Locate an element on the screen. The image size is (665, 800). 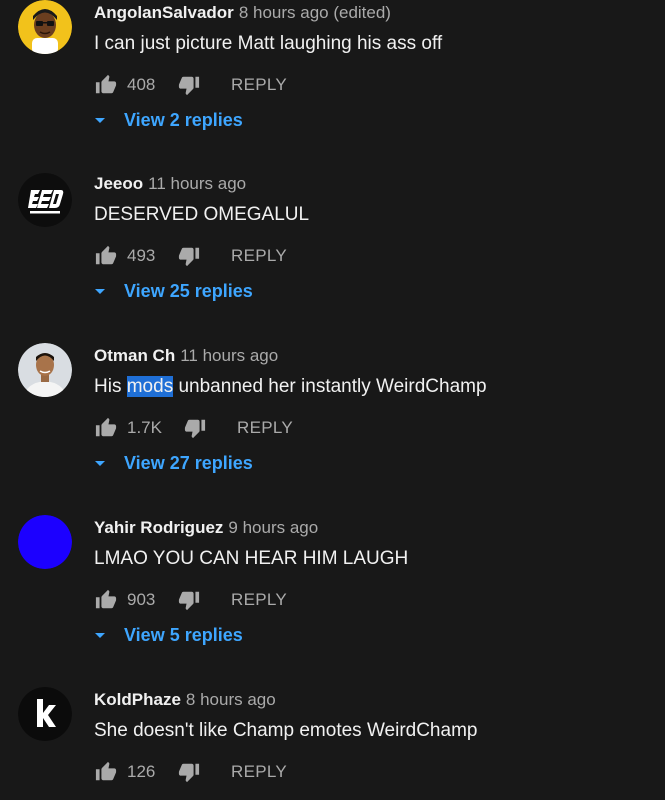
selected-text: mods is located at coordinates (150, 386).